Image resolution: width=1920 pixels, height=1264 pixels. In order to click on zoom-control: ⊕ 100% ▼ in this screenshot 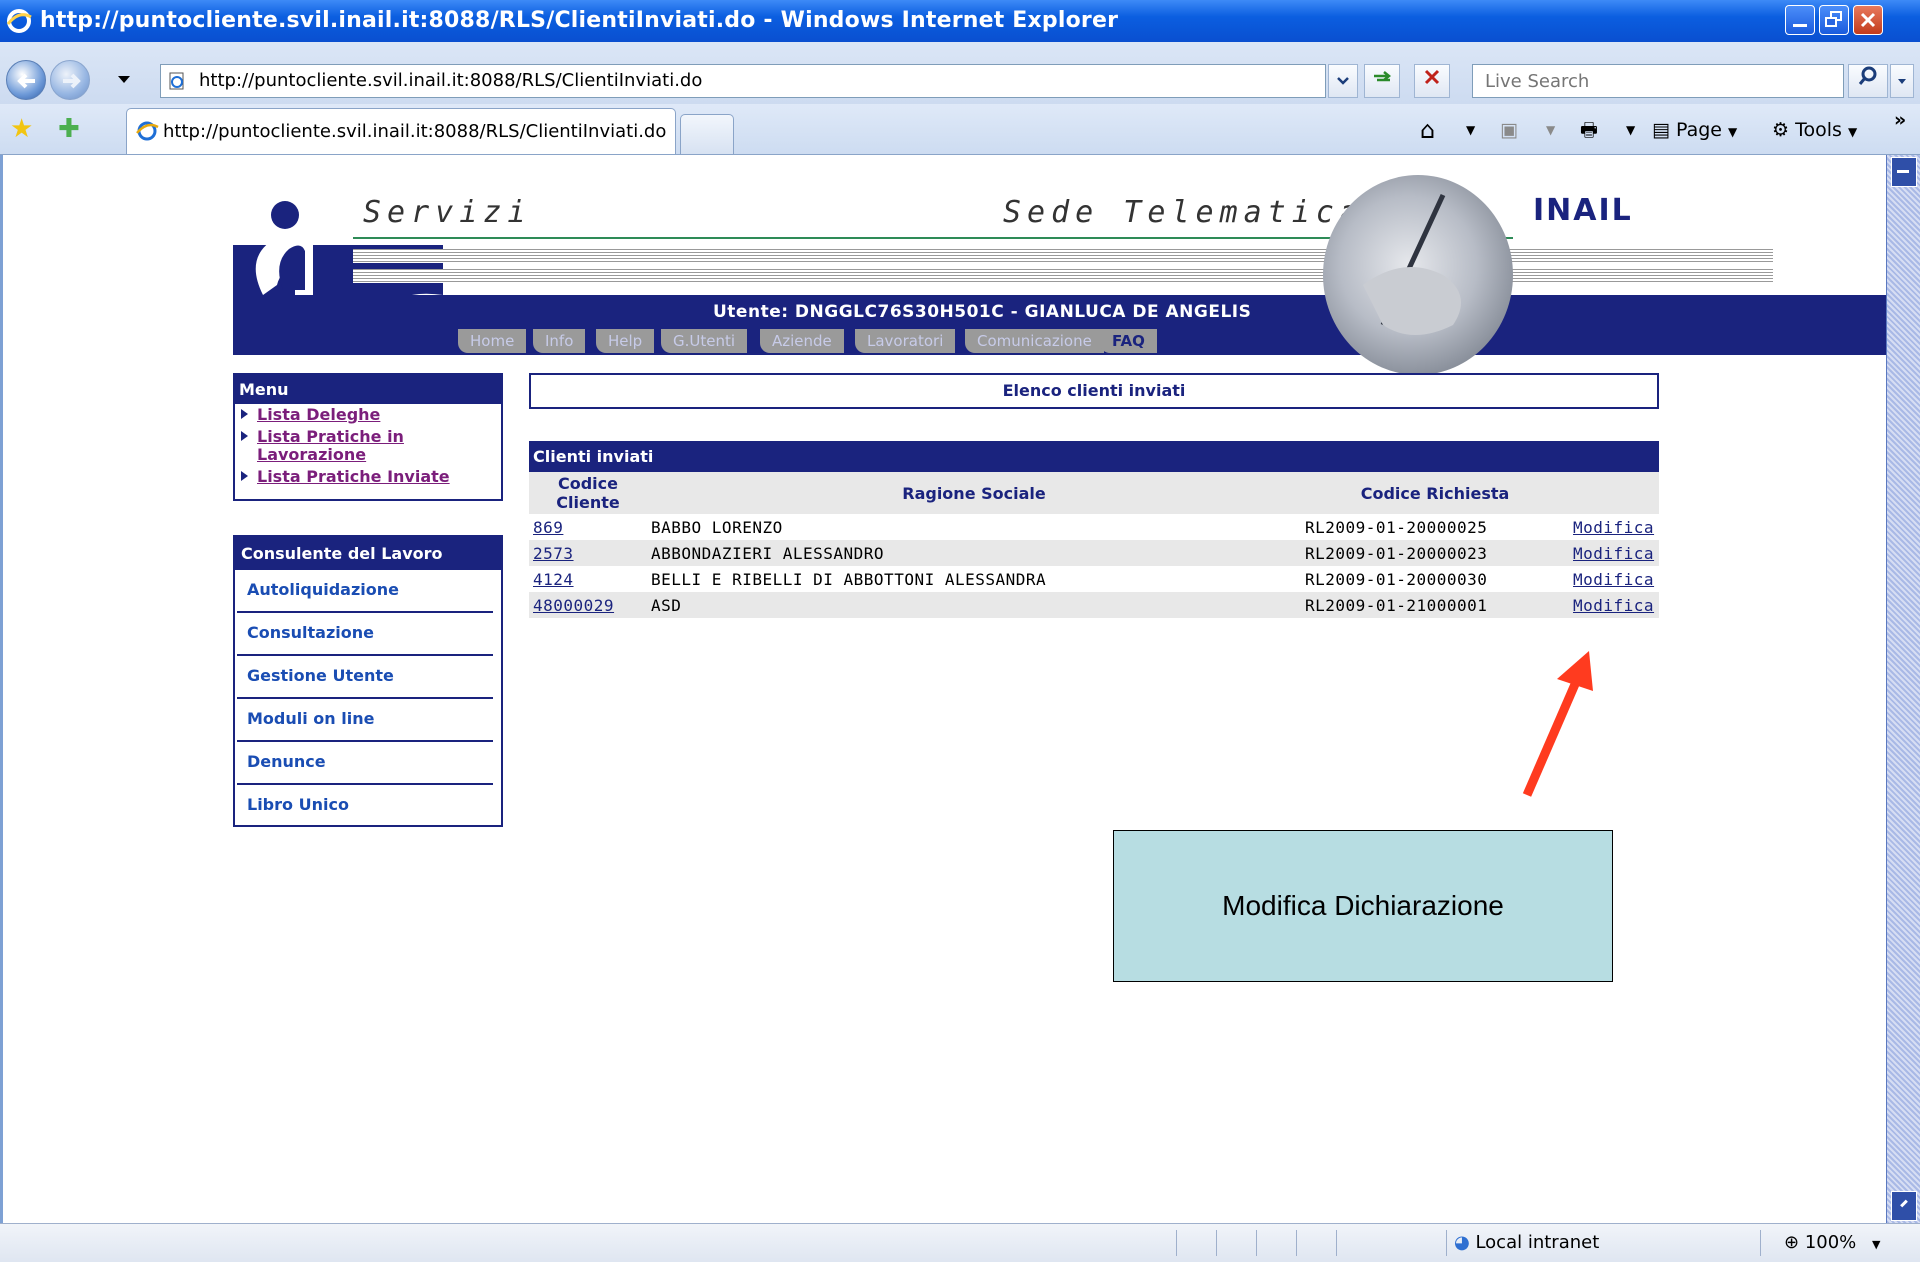, I will do `click(1832, 1244)`.